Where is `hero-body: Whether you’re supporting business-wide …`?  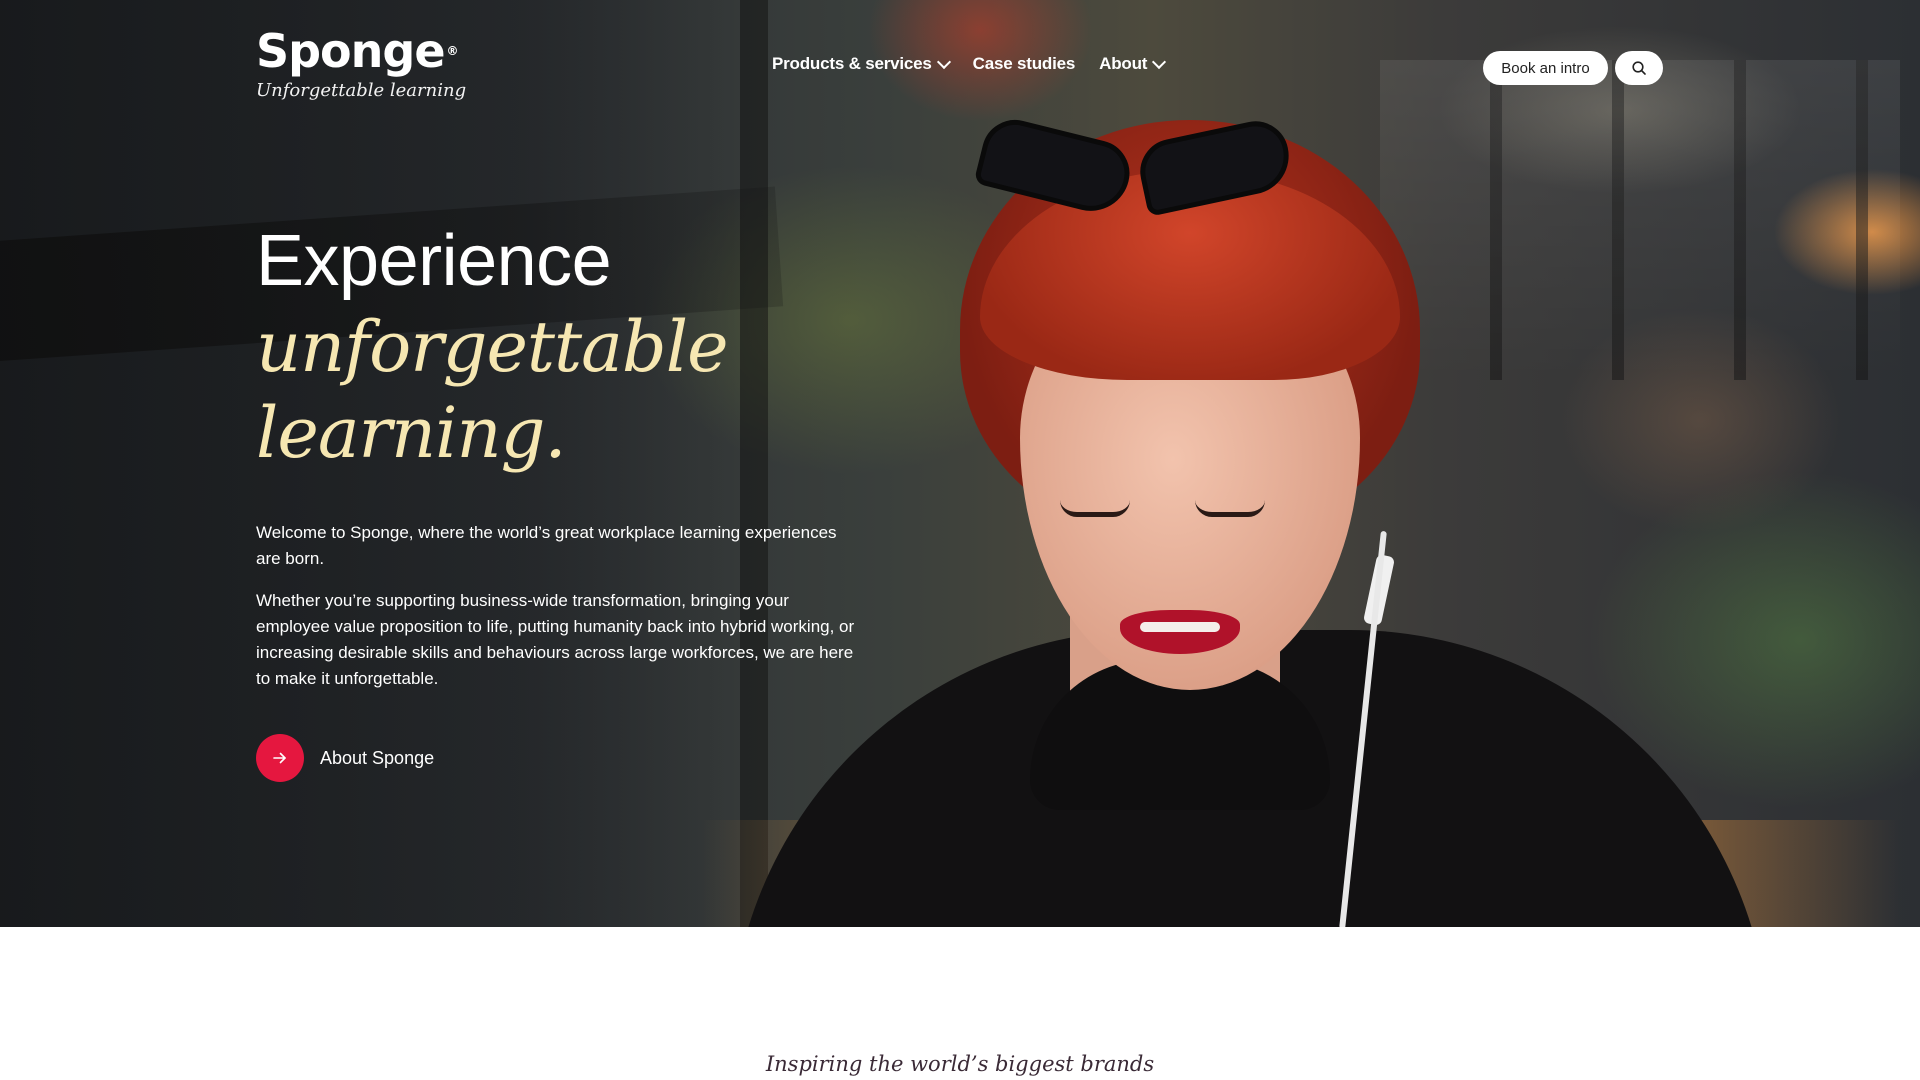 hero-body: Whether you’re supporting business-wide … is located at coordinates (555, 639).